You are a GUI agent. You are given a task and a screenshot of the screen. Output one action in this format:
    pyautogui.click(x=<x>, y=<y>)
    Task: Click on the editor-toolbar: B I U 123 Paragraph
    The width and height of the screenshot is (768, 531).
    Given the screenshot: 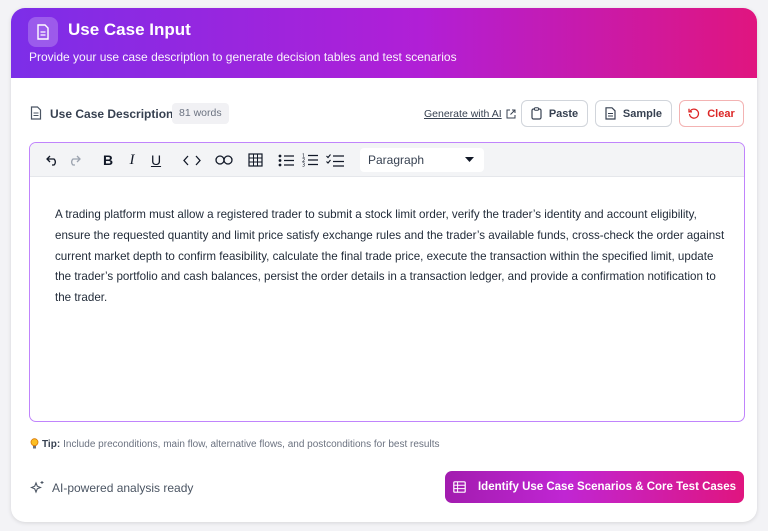 What is the action you would take?
    pyautogui.click(x=387, y=160)
    